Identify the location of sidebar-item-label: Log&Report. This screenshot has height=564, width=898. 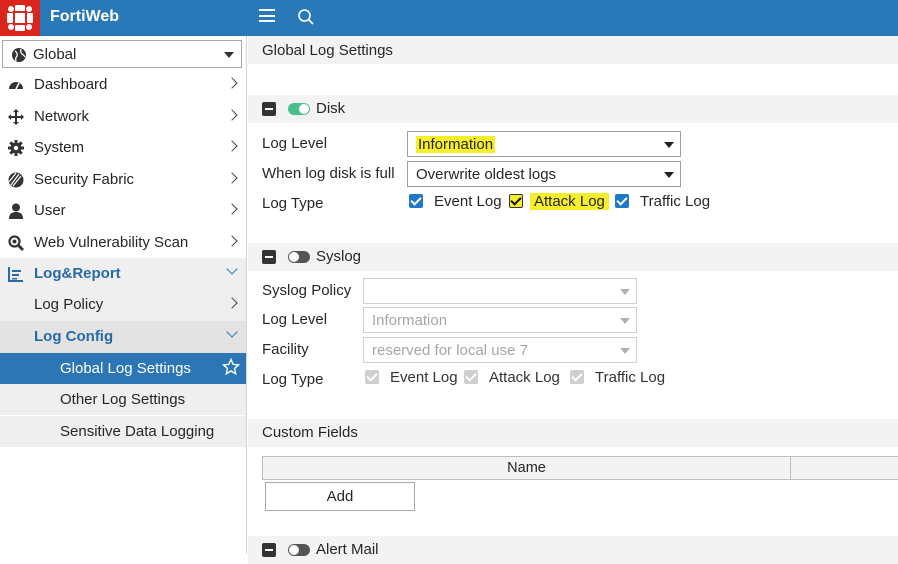
(77, 273).